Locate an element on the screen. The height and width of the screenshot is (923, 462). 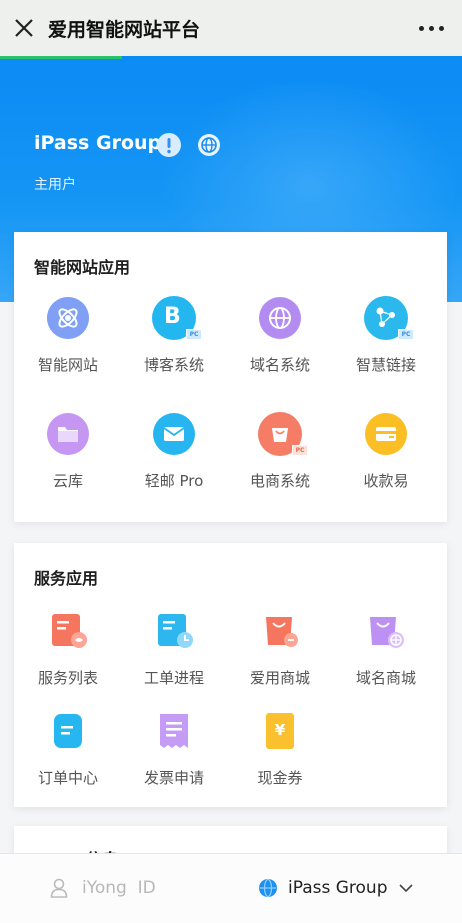
app-domain-shop: 域名商城 is located at coordinates (386, 648).